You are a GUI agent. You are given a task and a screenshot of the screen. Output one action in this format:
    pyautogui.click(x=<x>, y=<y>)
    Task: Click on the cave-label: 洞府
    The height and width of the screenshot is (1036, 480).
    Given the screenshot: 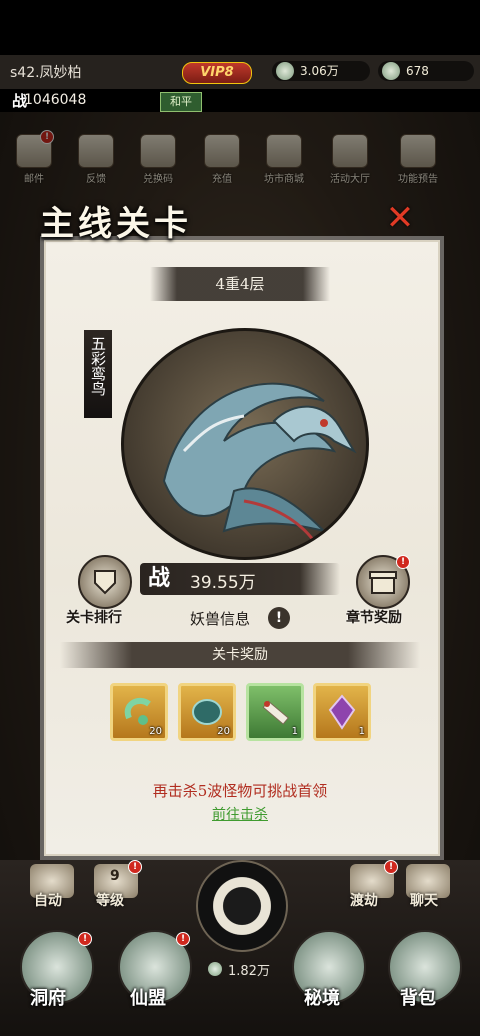 What is the action you would take?
    pyautogui.click(x=48, y=998)
    